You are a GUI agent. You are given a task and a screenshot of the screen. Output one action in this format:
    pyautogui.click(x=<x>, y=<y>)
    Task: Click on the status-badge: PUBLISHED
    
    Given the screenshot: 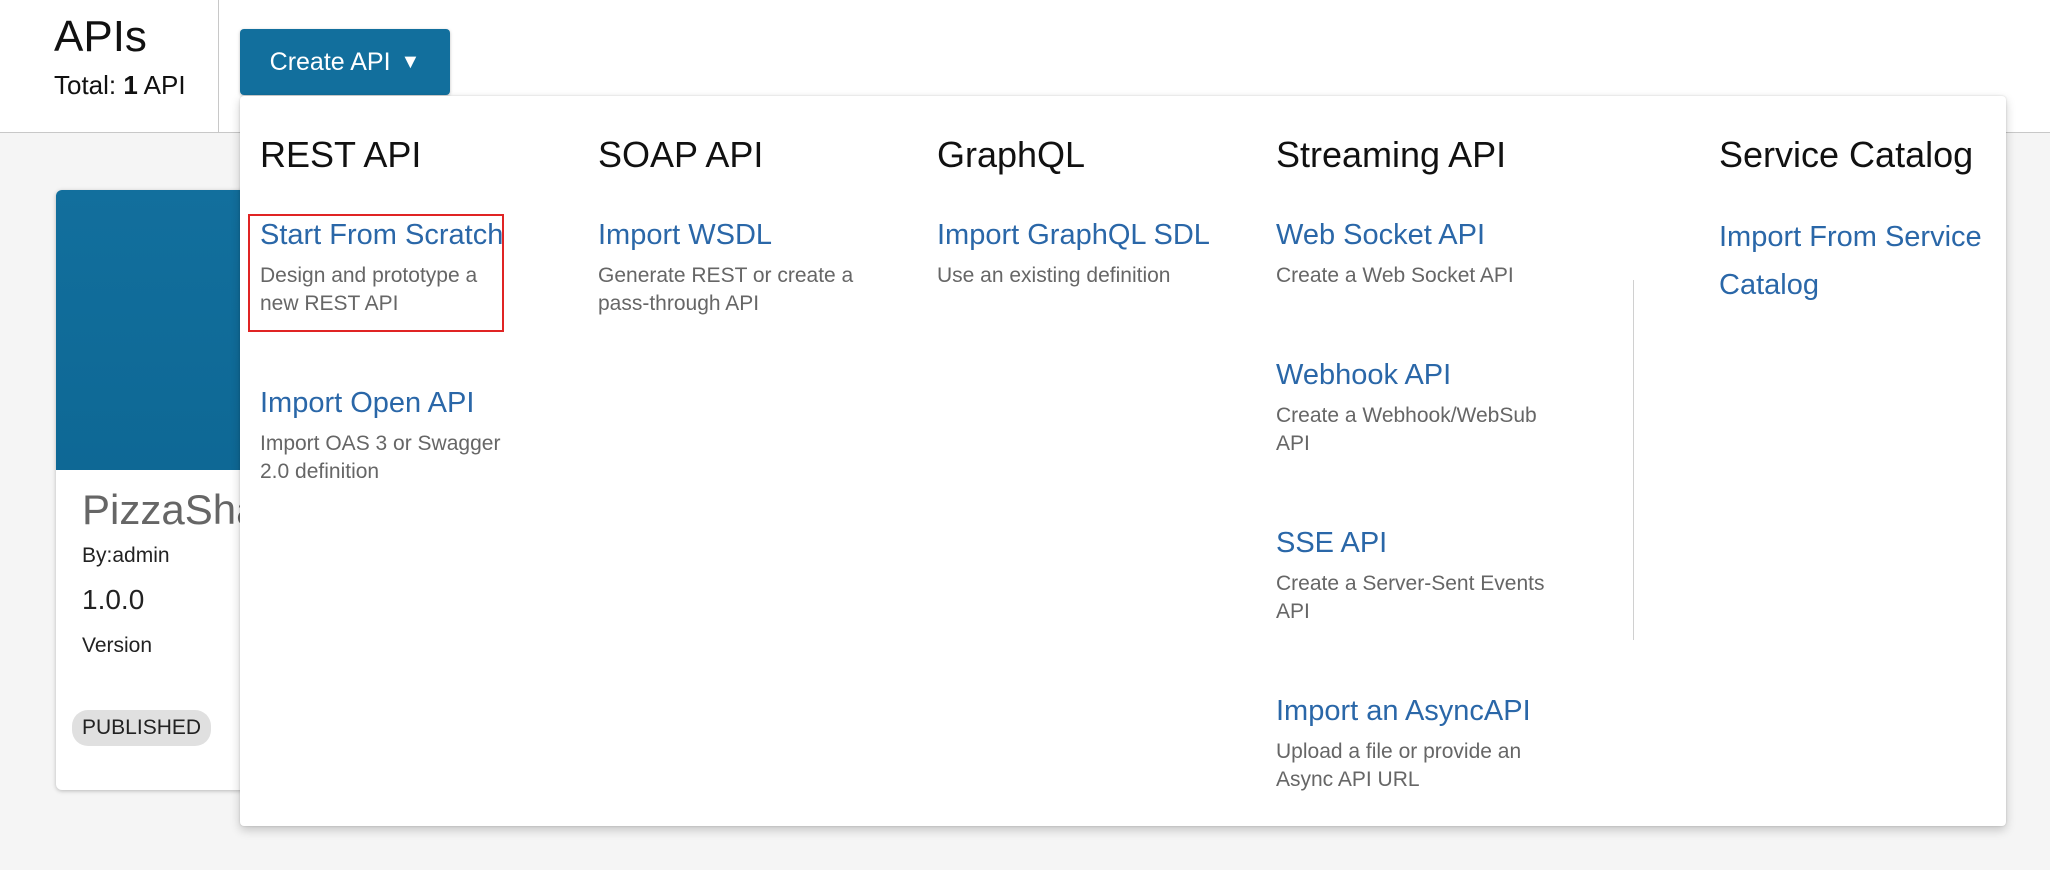 What is the action you would take?
    pyautogui.click(x=142, y=728)
    